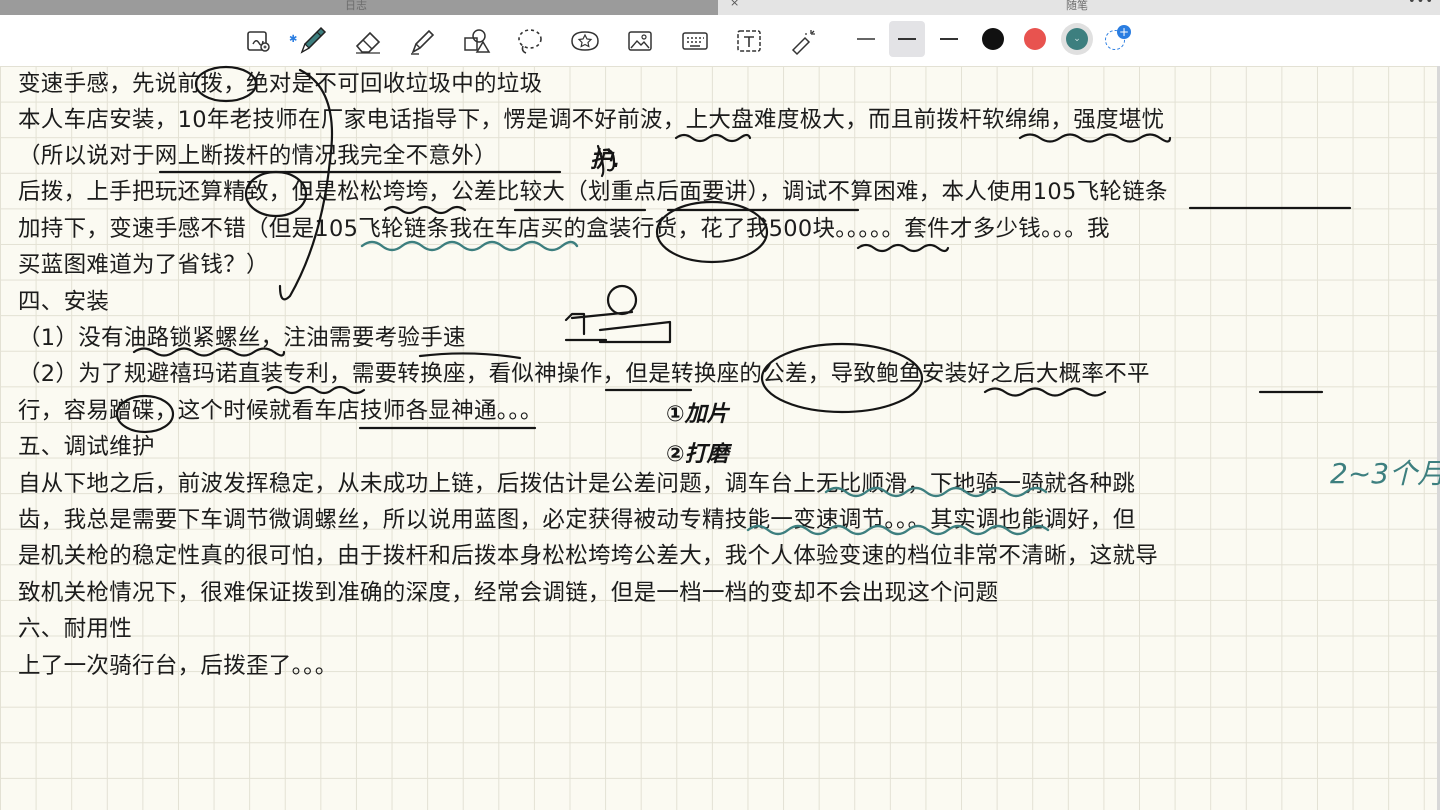  What do you see at coordinates (720, 41) in the screenshot?
I see `drawing-toolbar: ✱ ⌄ +` at bounding box center [720, 41].